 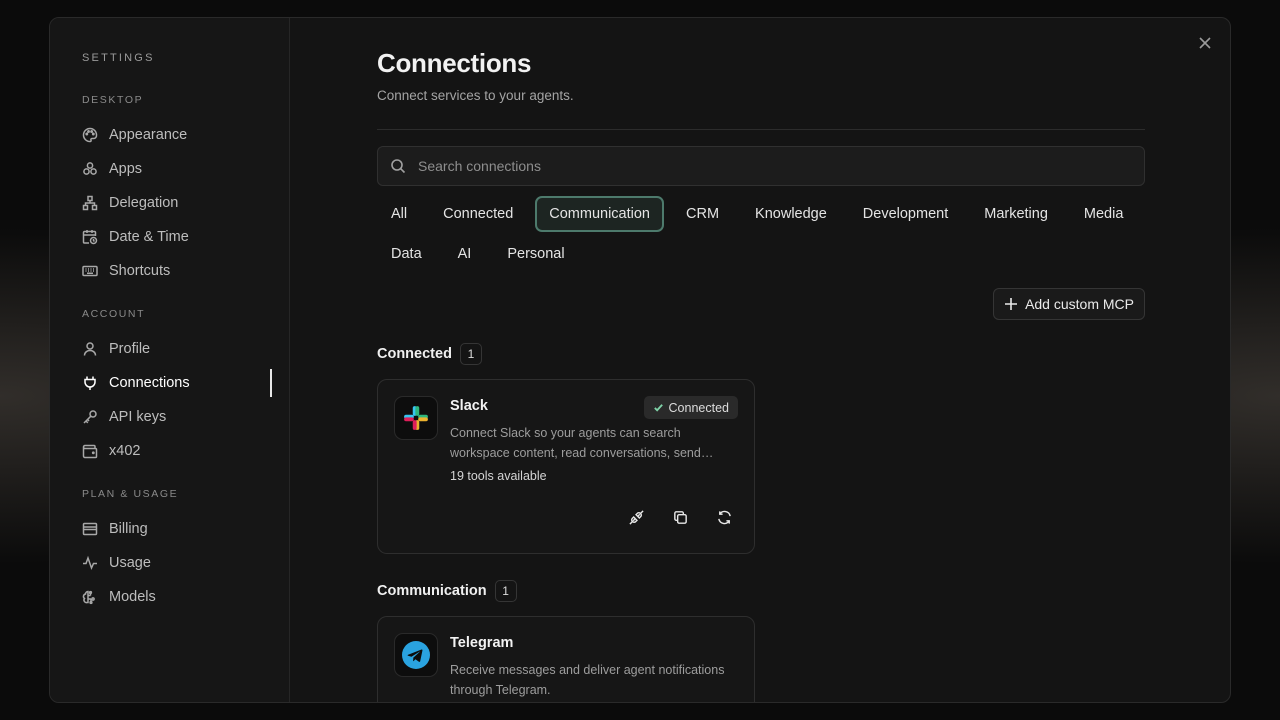 What do you see at coordinates (149, 383) in the screenshot?
I see `sidebar-item-label: Connections` at bounding box center [149, 383].